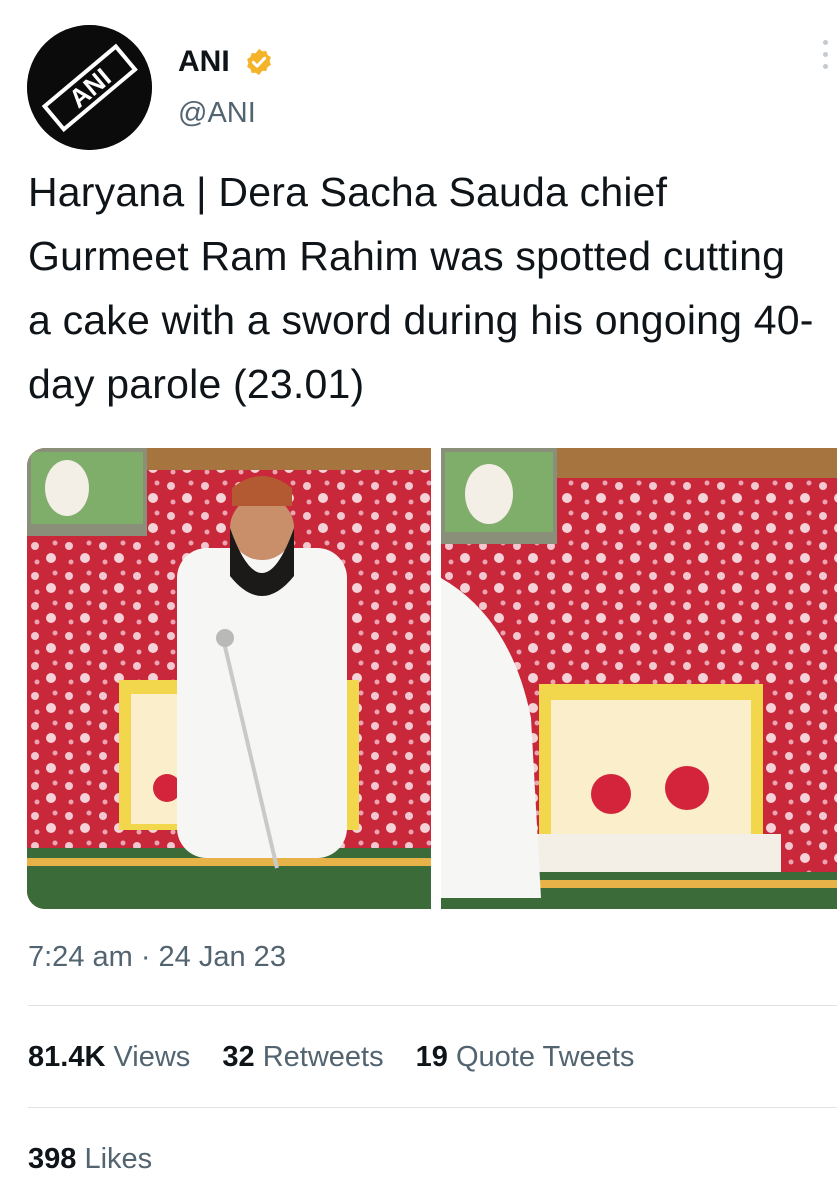 The height and width of the screenshot is (1200, 837). What do you see at coordinates (152, 1057) in the screenshot?
I see `views-label: Views` at bounding box center [152, 1057].